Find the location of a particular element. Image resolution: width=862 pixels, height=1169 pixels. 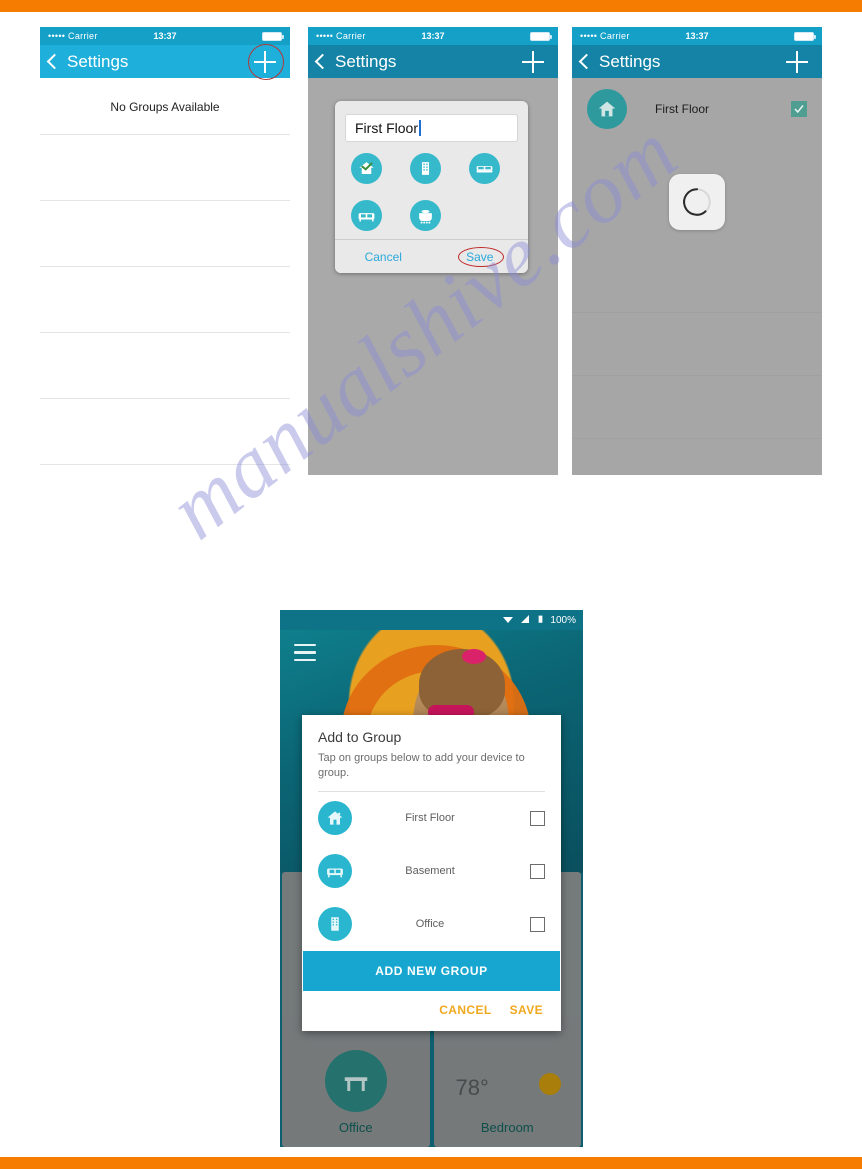

desk-icon is located at coordinates (355, 1081).